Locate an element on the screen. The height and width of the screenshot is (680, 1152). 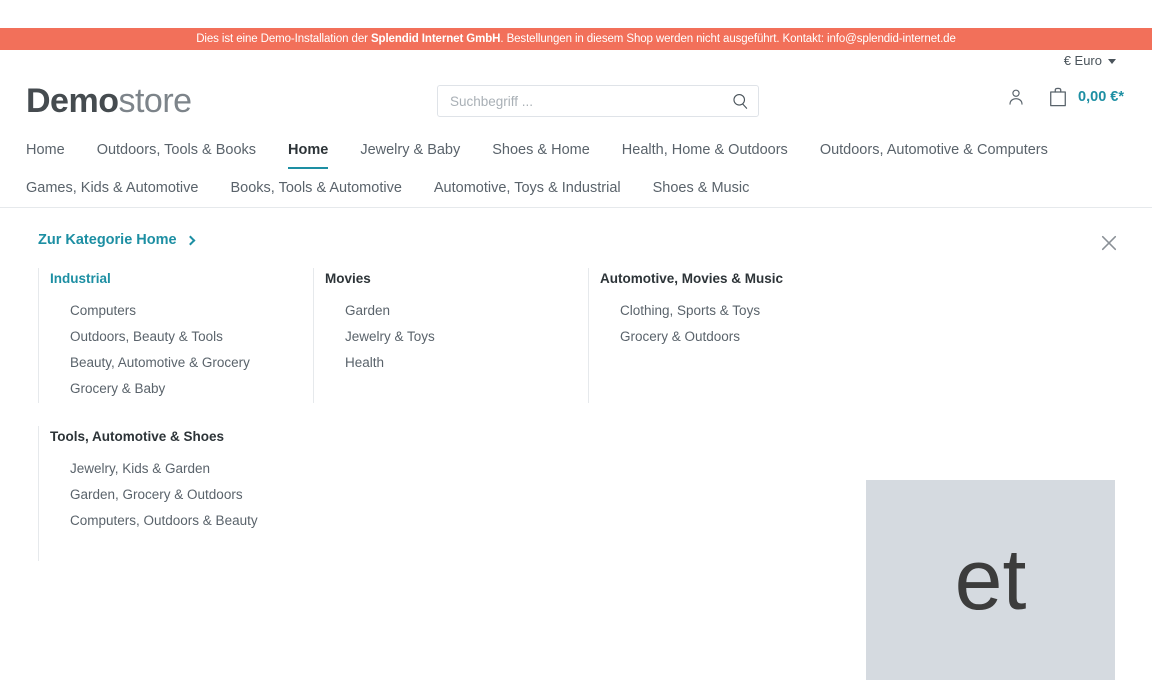
flyout-column-title: Industrial is located at coordinates (181, 278).